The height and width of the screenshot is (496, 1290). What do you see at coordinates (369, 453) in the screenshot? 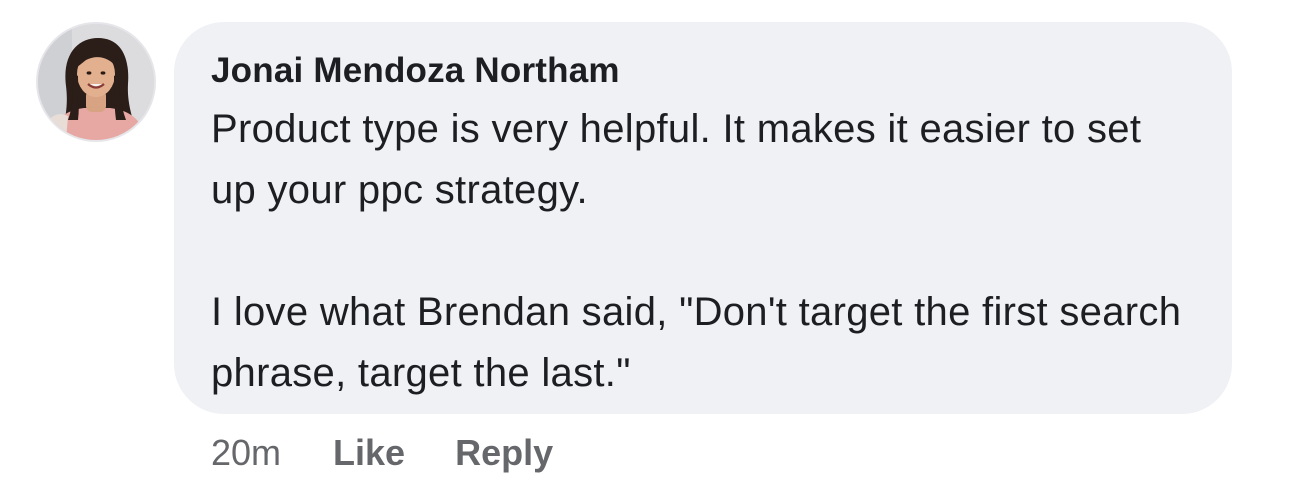
I see `like-button: Like` at bounding box center [369, 453].